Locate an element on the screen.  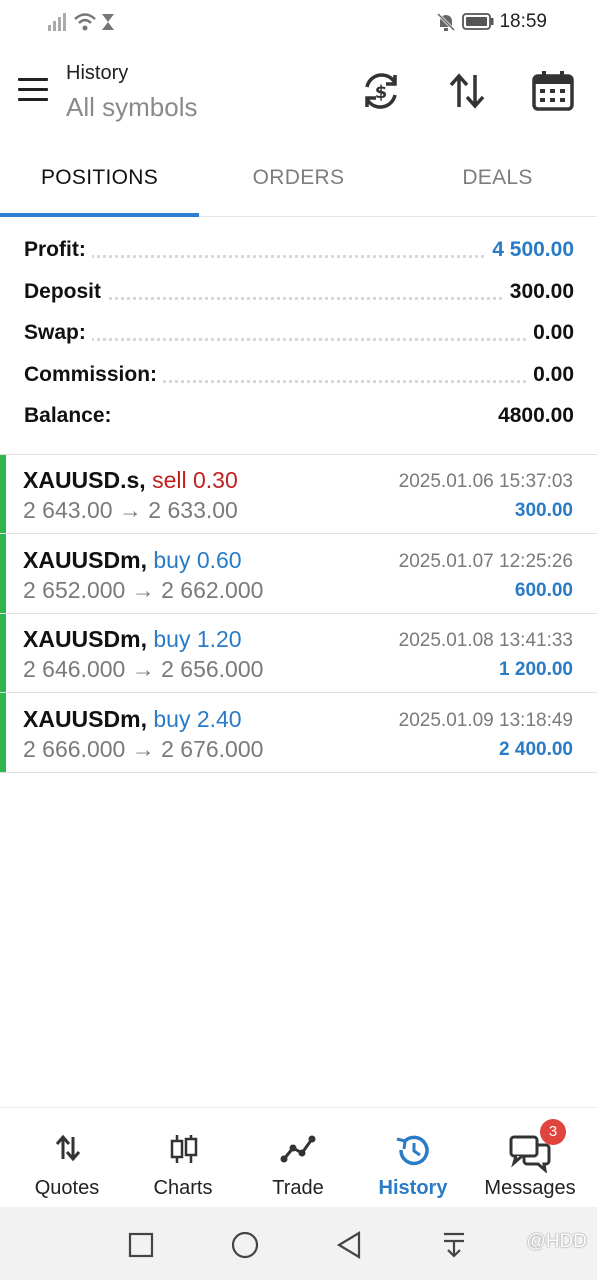
position-side: buy 2.40 is located at coordinates (197, 719).